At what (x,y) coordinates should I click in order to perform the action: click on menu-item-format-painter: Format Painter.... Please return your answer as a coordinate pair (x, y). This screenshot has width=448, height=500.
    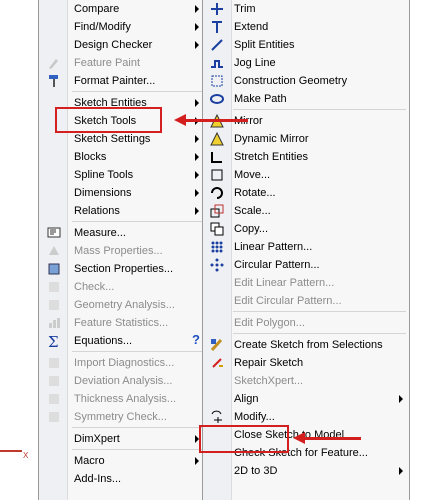
    Looking at the image, I should click on (122, 81).